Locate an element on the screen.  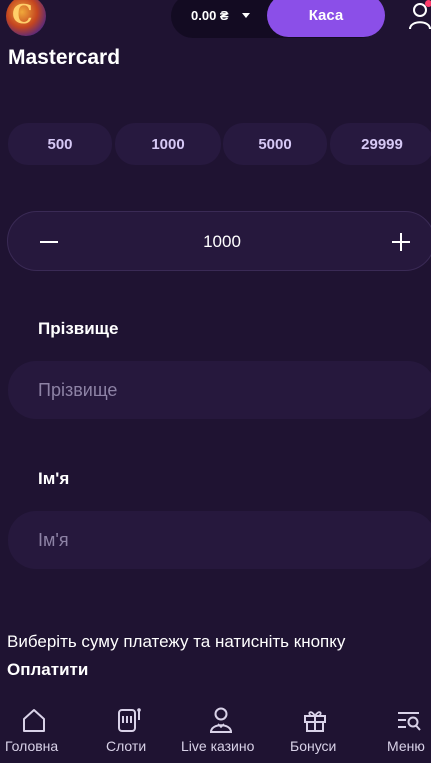
nav-item-bonuses: Бонуси is located at coordinates (317, 730).